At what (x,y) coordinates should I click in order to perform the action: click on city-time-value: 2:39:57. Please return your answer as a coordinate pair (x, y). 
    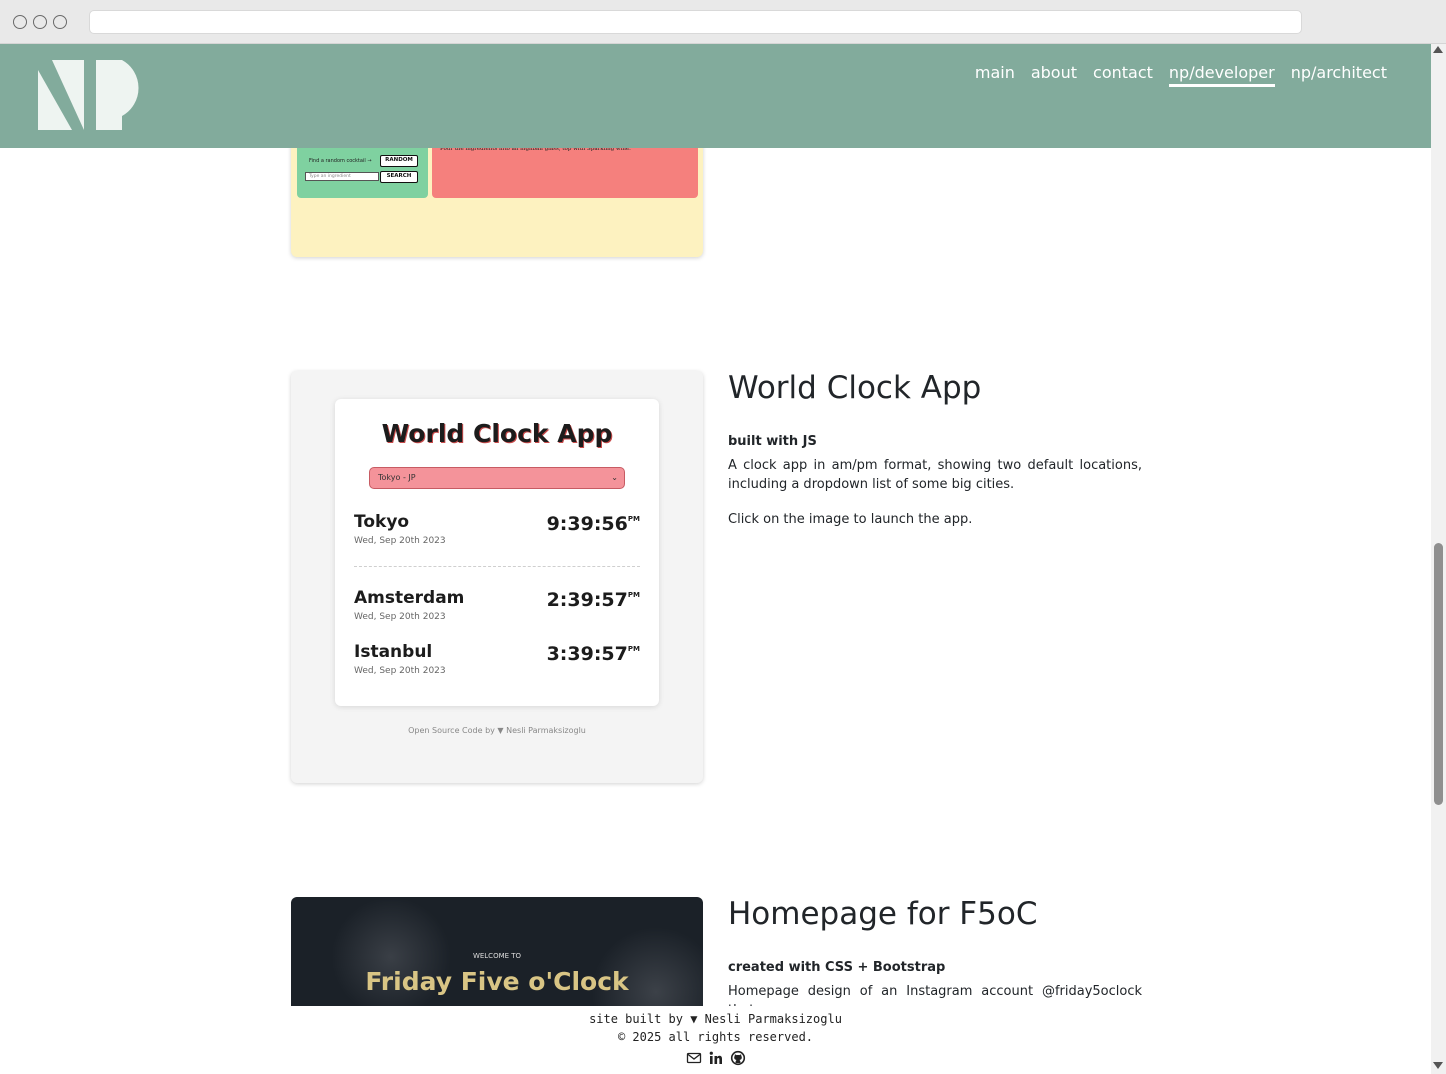
    Looking at the image, I should click on (587, 600).